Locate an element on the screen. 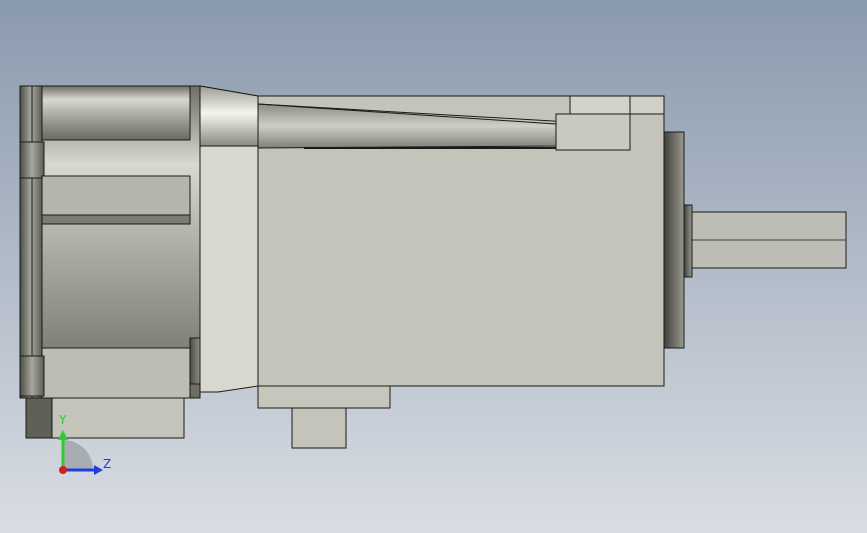  pilot-ring is located at coordinates (688, 241).